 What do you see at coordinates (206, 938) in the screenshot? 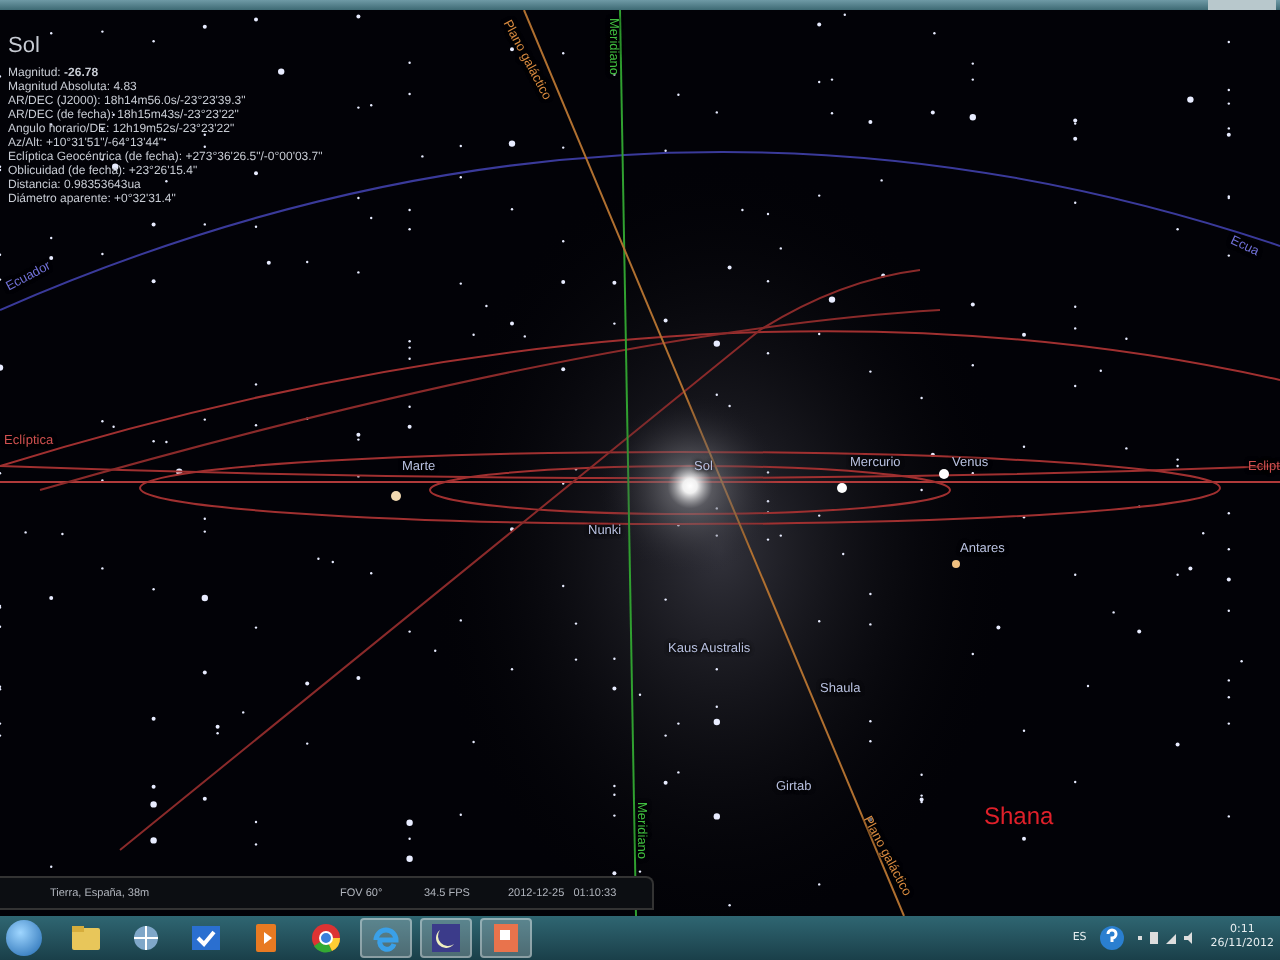
I see `checkmark-icon` at bounding box center [206, 938].